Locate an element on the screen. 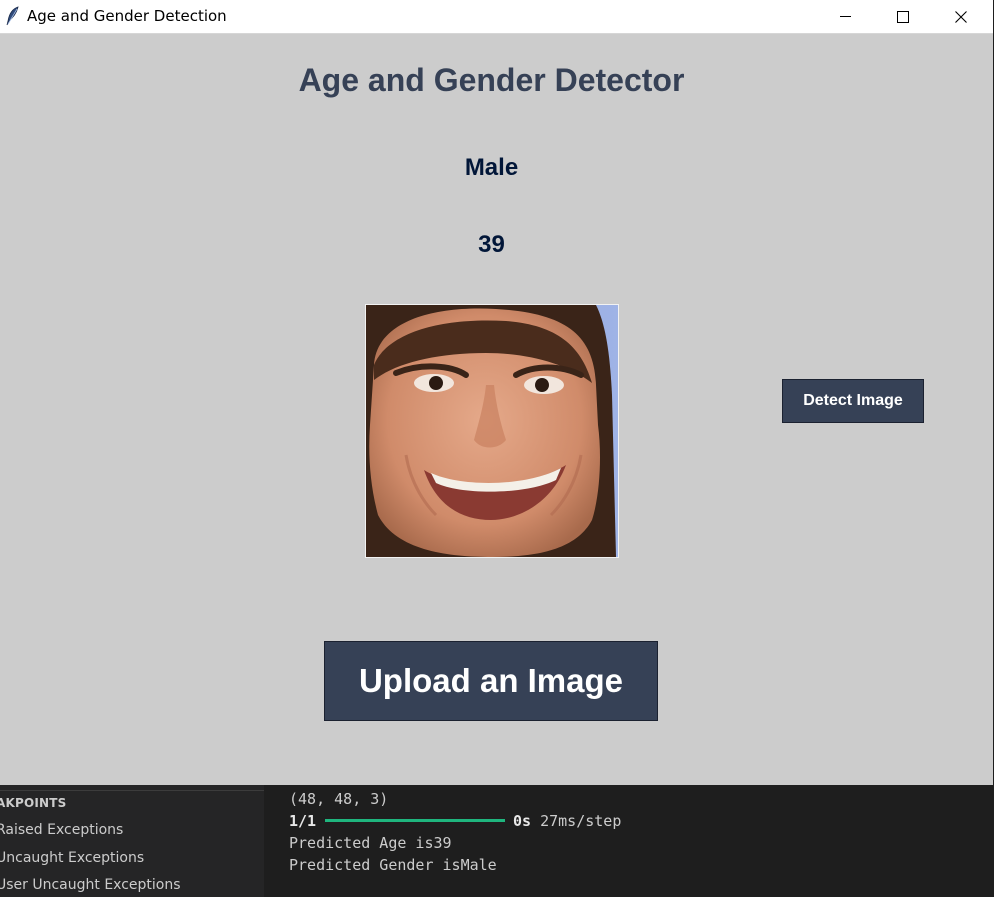 The image size is (994, 897). close-icon is located at coordinates (961, 16).